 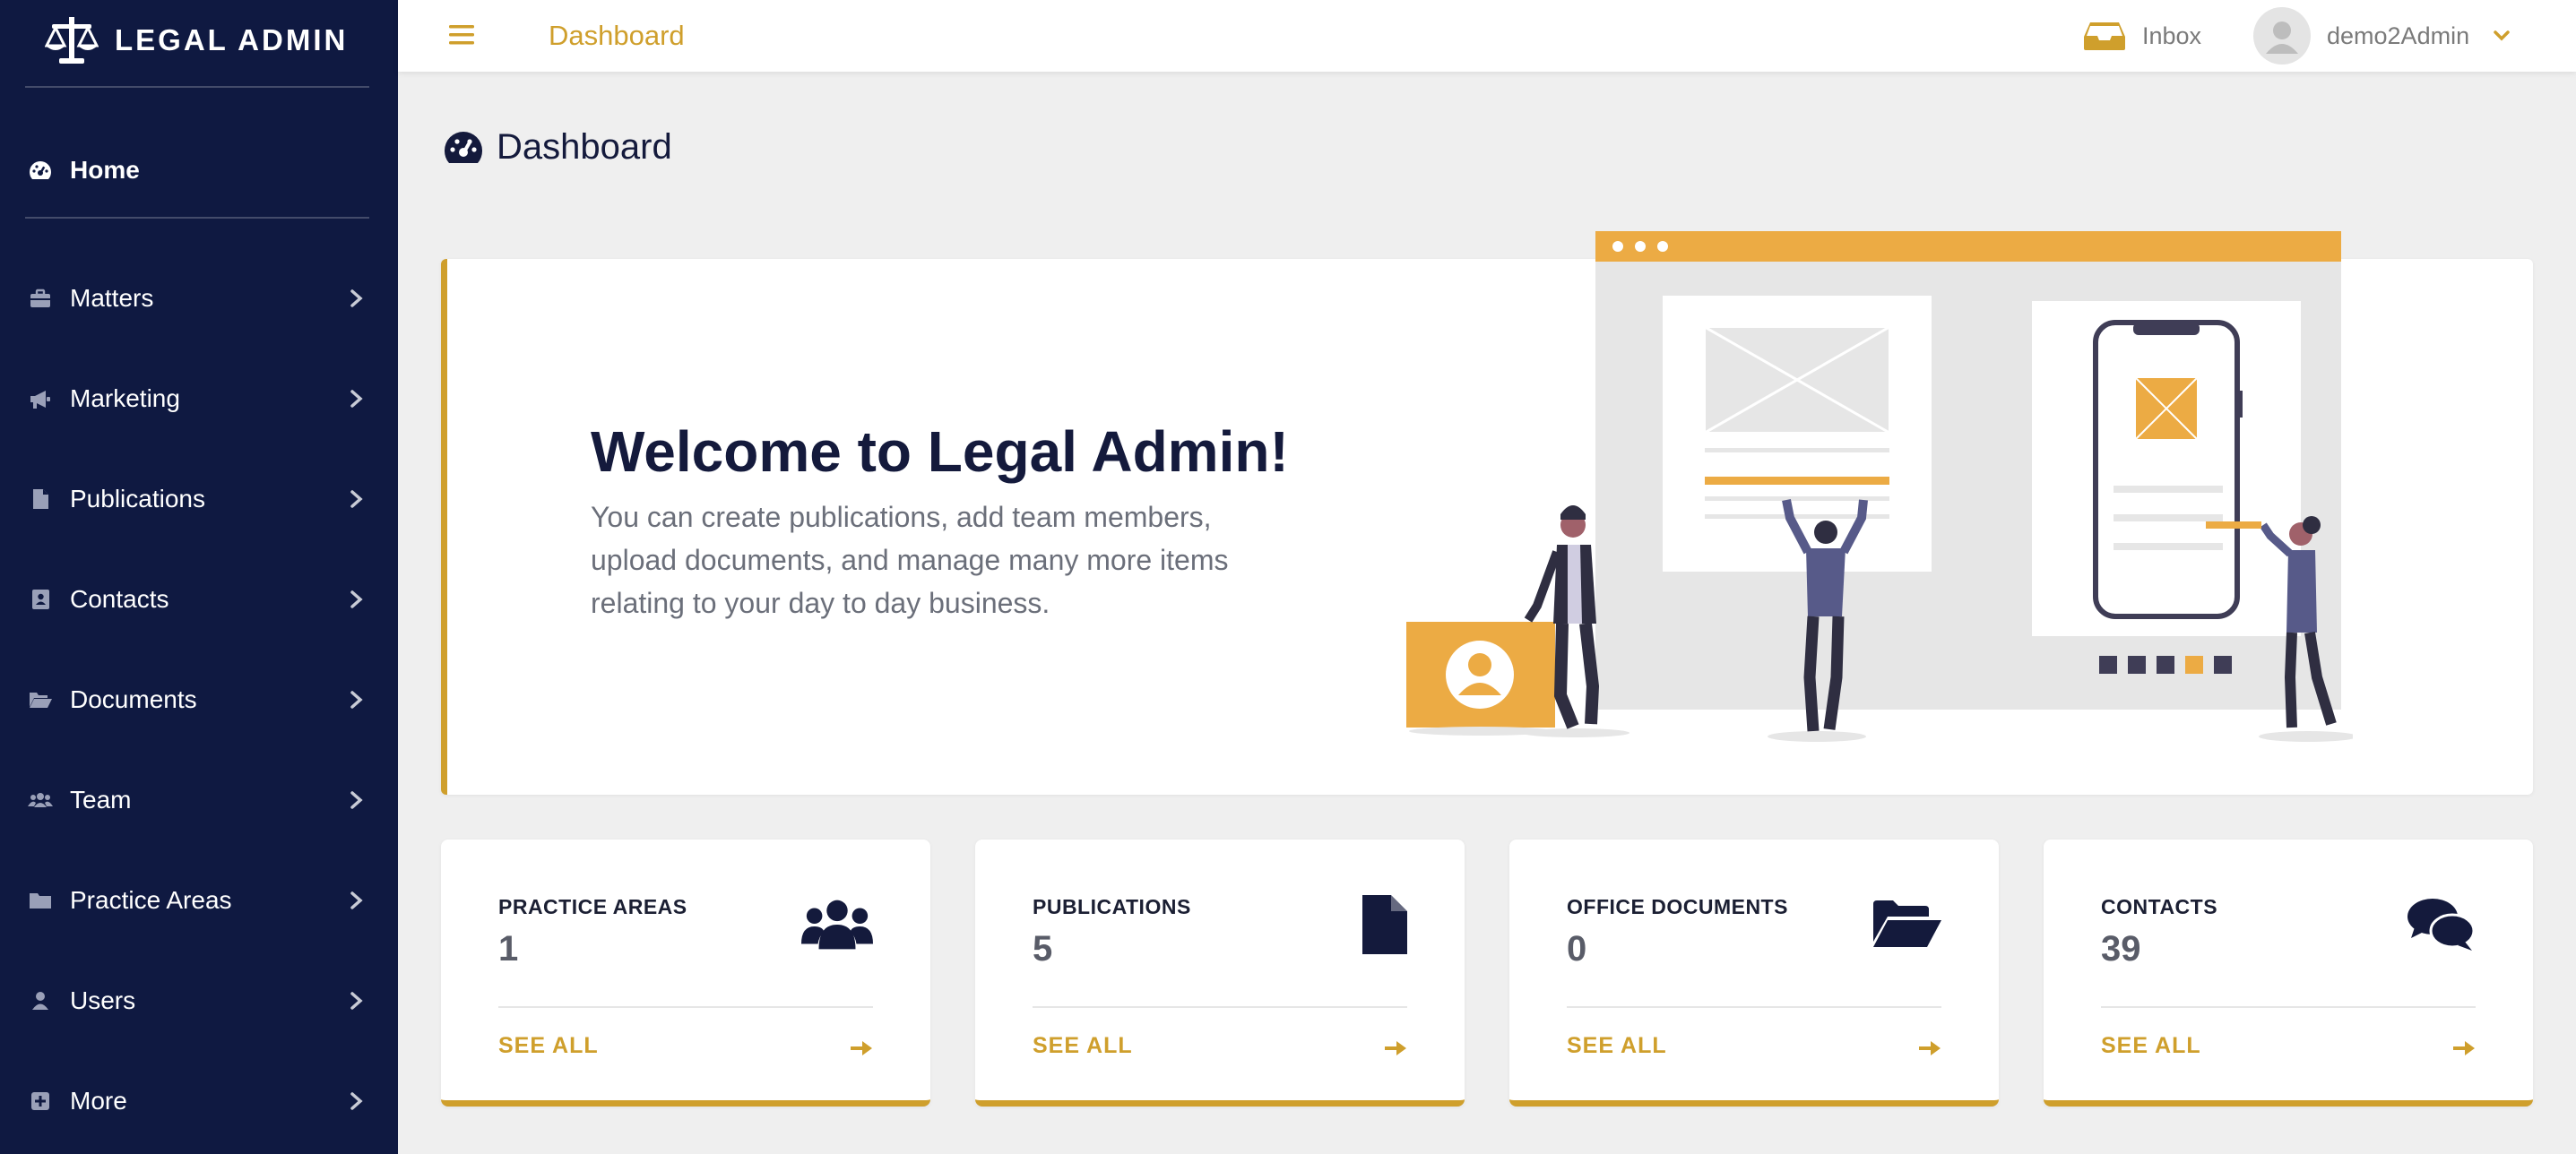 I want to click on stat-label: PRACTICE AREAS, so click(x=592, y=906).